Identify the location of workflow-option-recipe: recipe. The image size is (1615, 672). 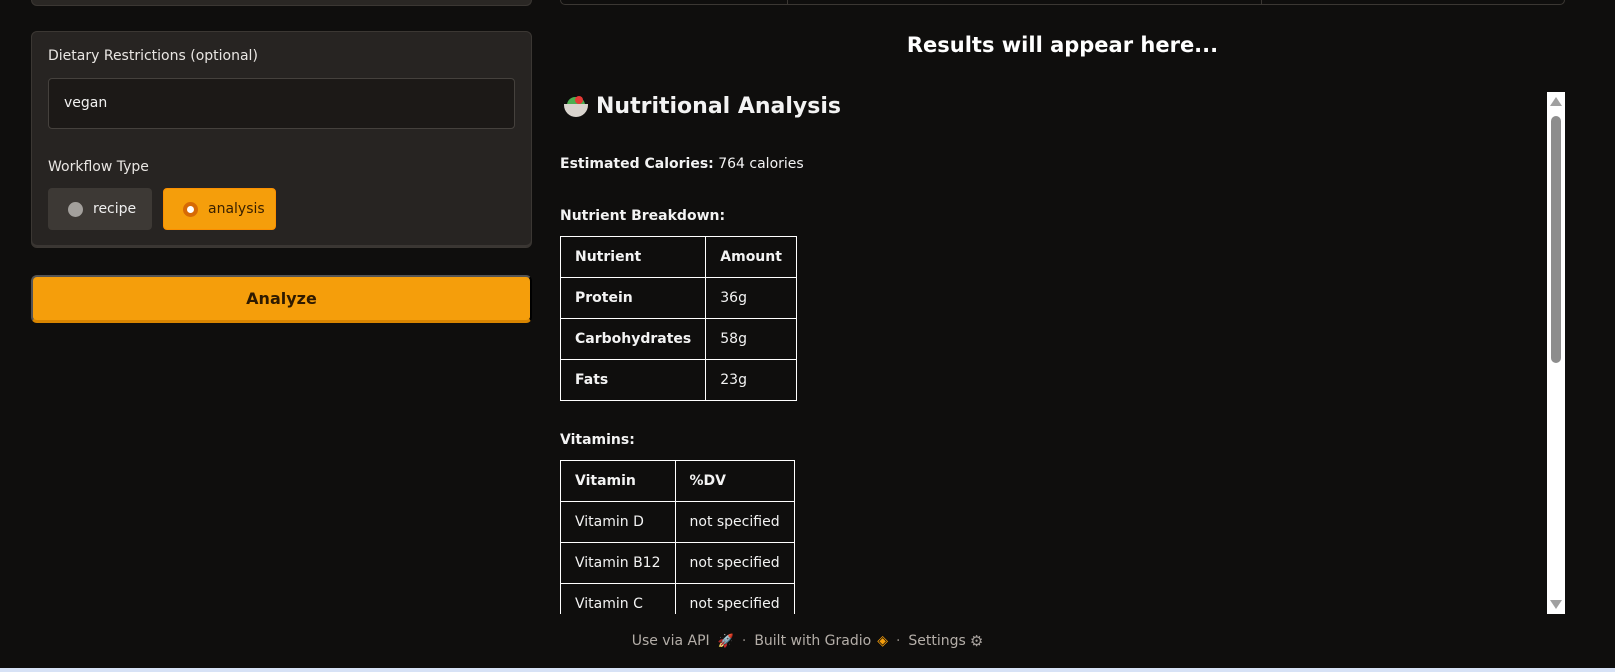
(100, 209).